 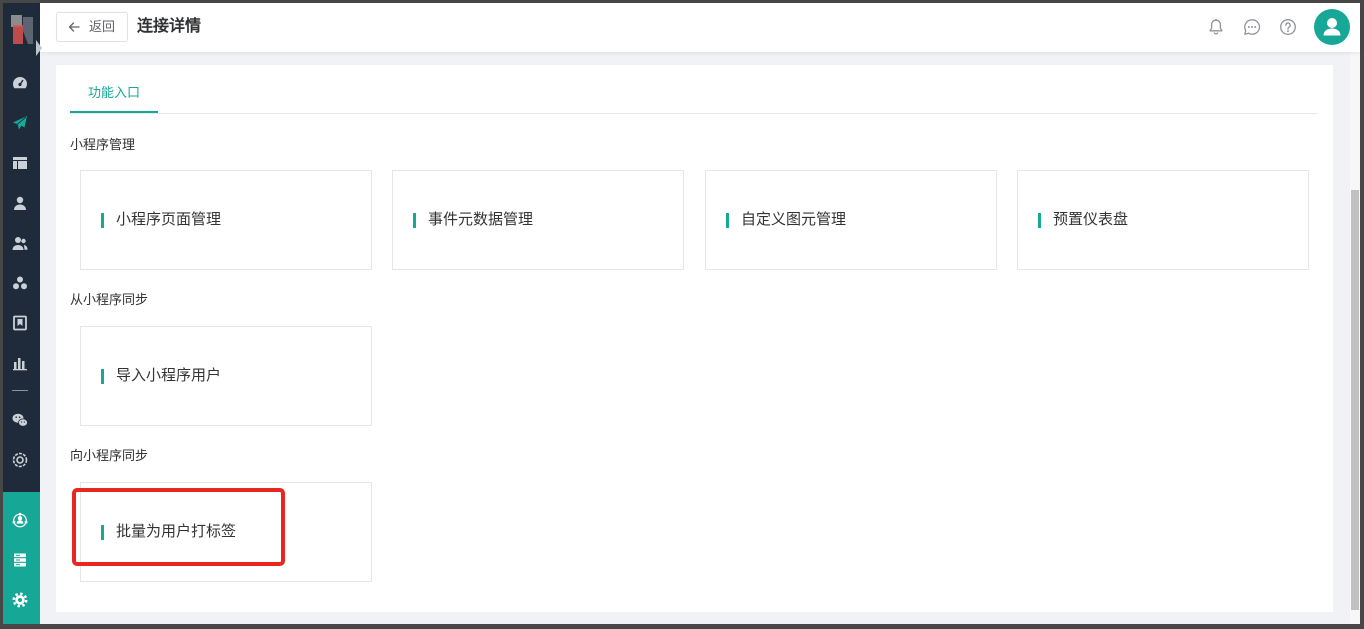 I want to click on card-batch-tag-users: 批量为用户打标签, so click(x=226, y=532).